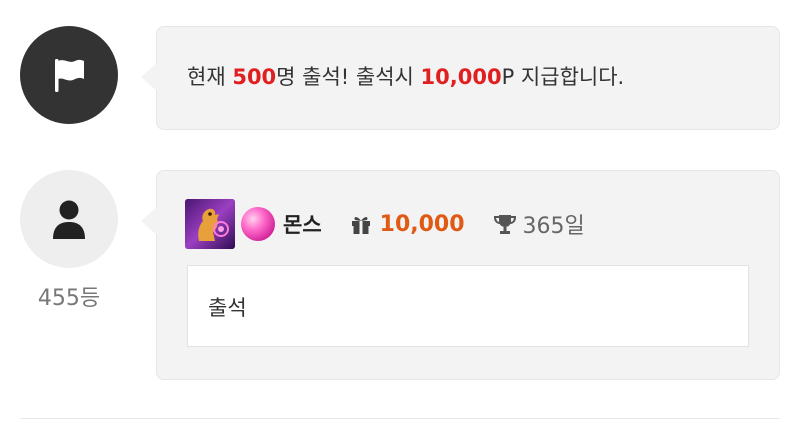 Image resolution: width=800 pixels, height=440 pixels. What do you see at coordinates (69, 298) in the screenshot?
I see `attendance-rank: 455등` at bounding box center [69, 298].